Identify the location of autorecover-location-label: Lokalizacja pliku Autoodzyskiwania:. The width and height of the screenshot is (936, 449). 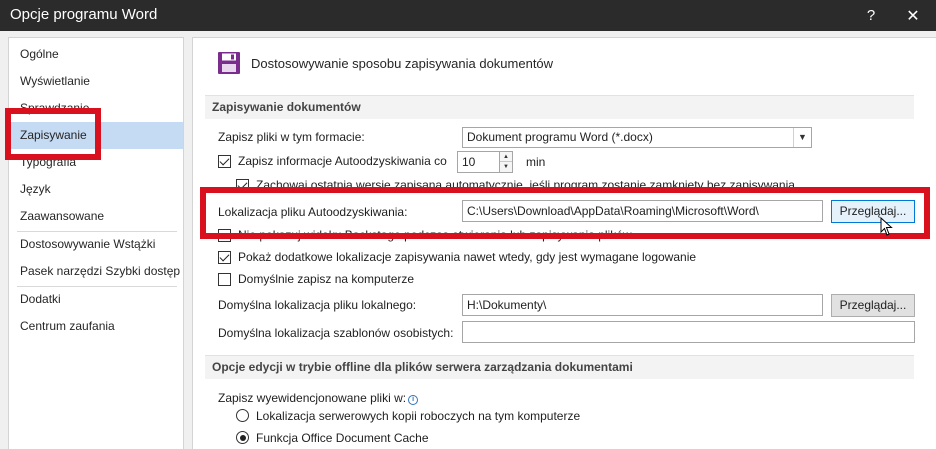
(313, 212).